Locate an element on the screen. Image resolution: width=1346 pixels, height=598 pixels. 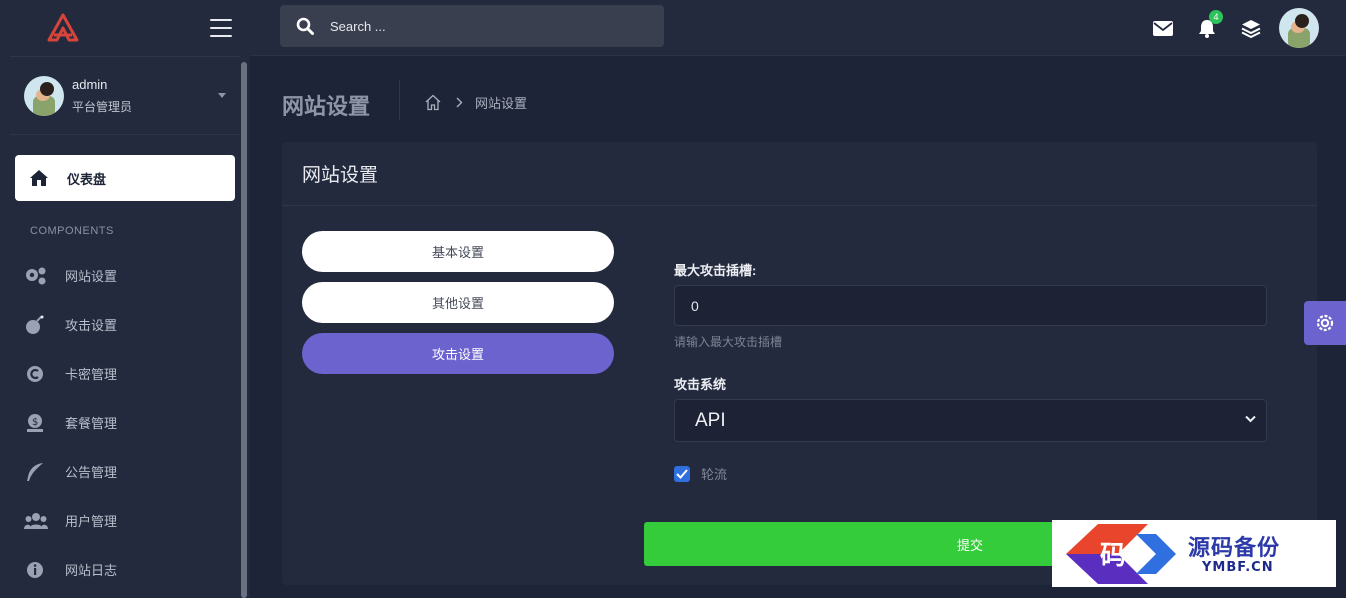
watermark-emblem: 码 is located at coordinates (1121, 554).